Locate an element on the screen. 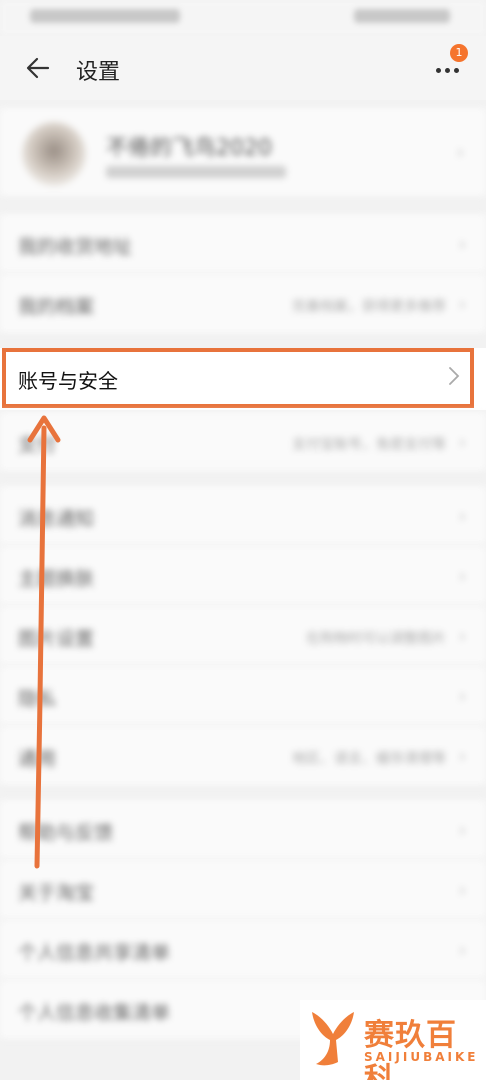  avatar is located at coordinates (54, 154).